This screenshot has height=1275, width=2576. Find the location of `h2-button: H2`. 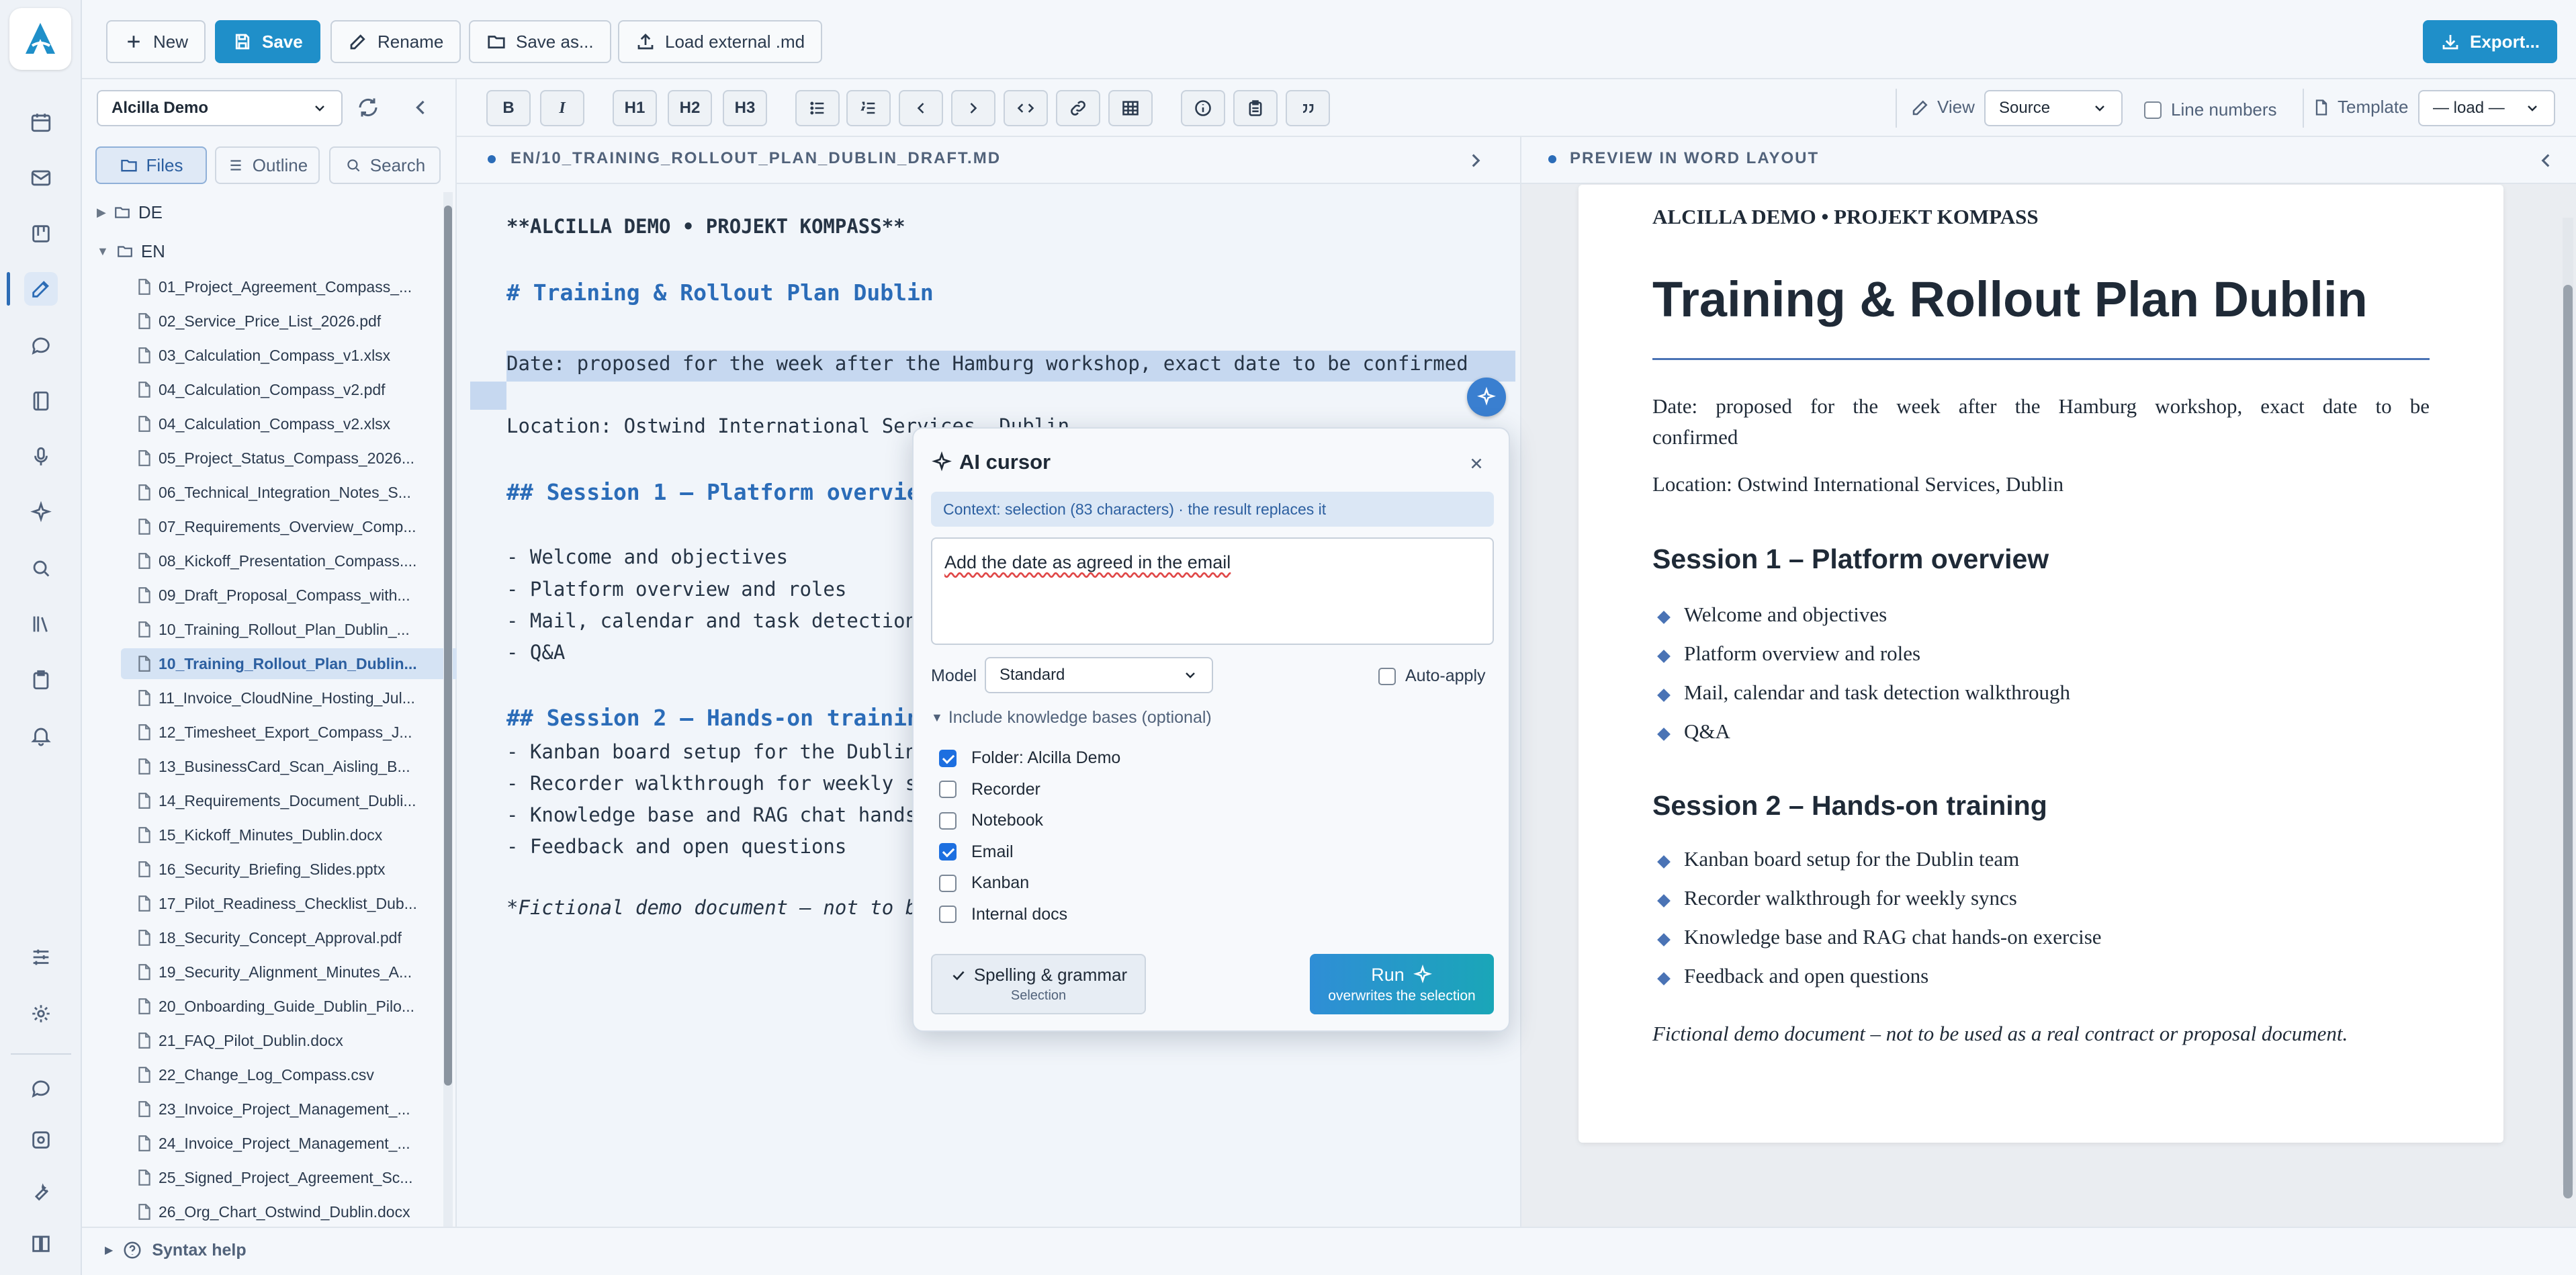

h2-button: H2 is located at coordinates (690, 108).